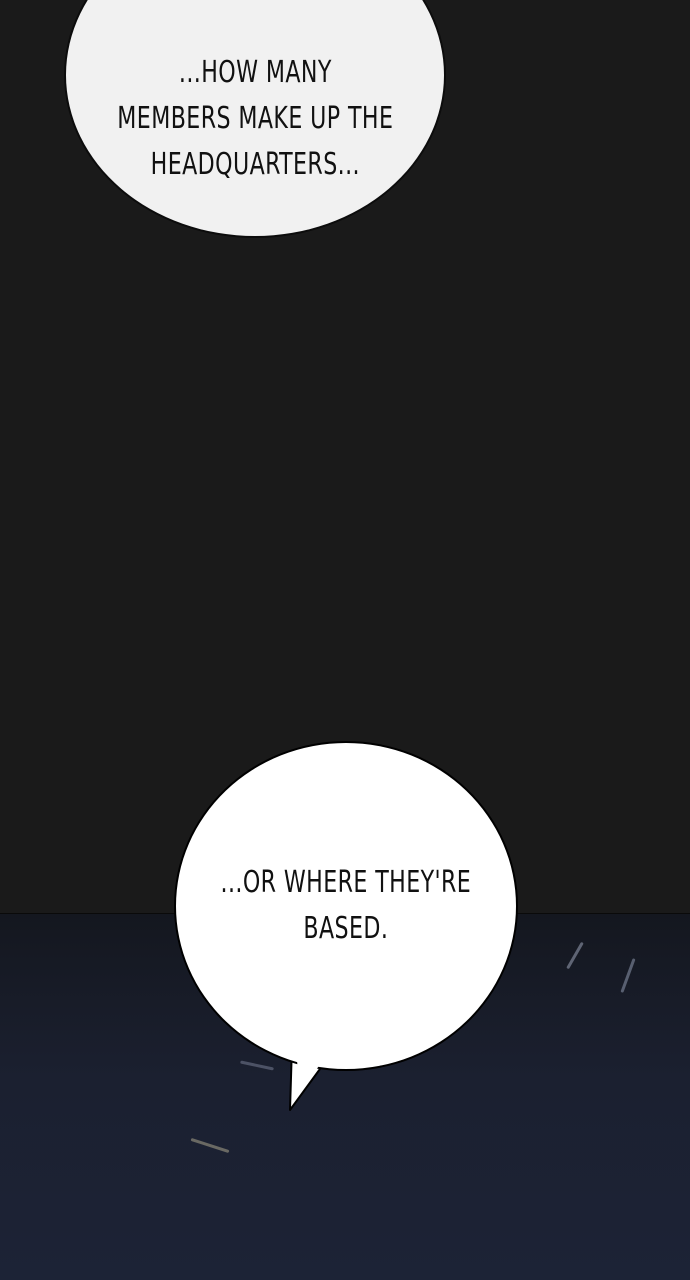 This screenshot has width=690, height=1280. I want to click on speech-bubble-tail-cover, so click(310, 1071).